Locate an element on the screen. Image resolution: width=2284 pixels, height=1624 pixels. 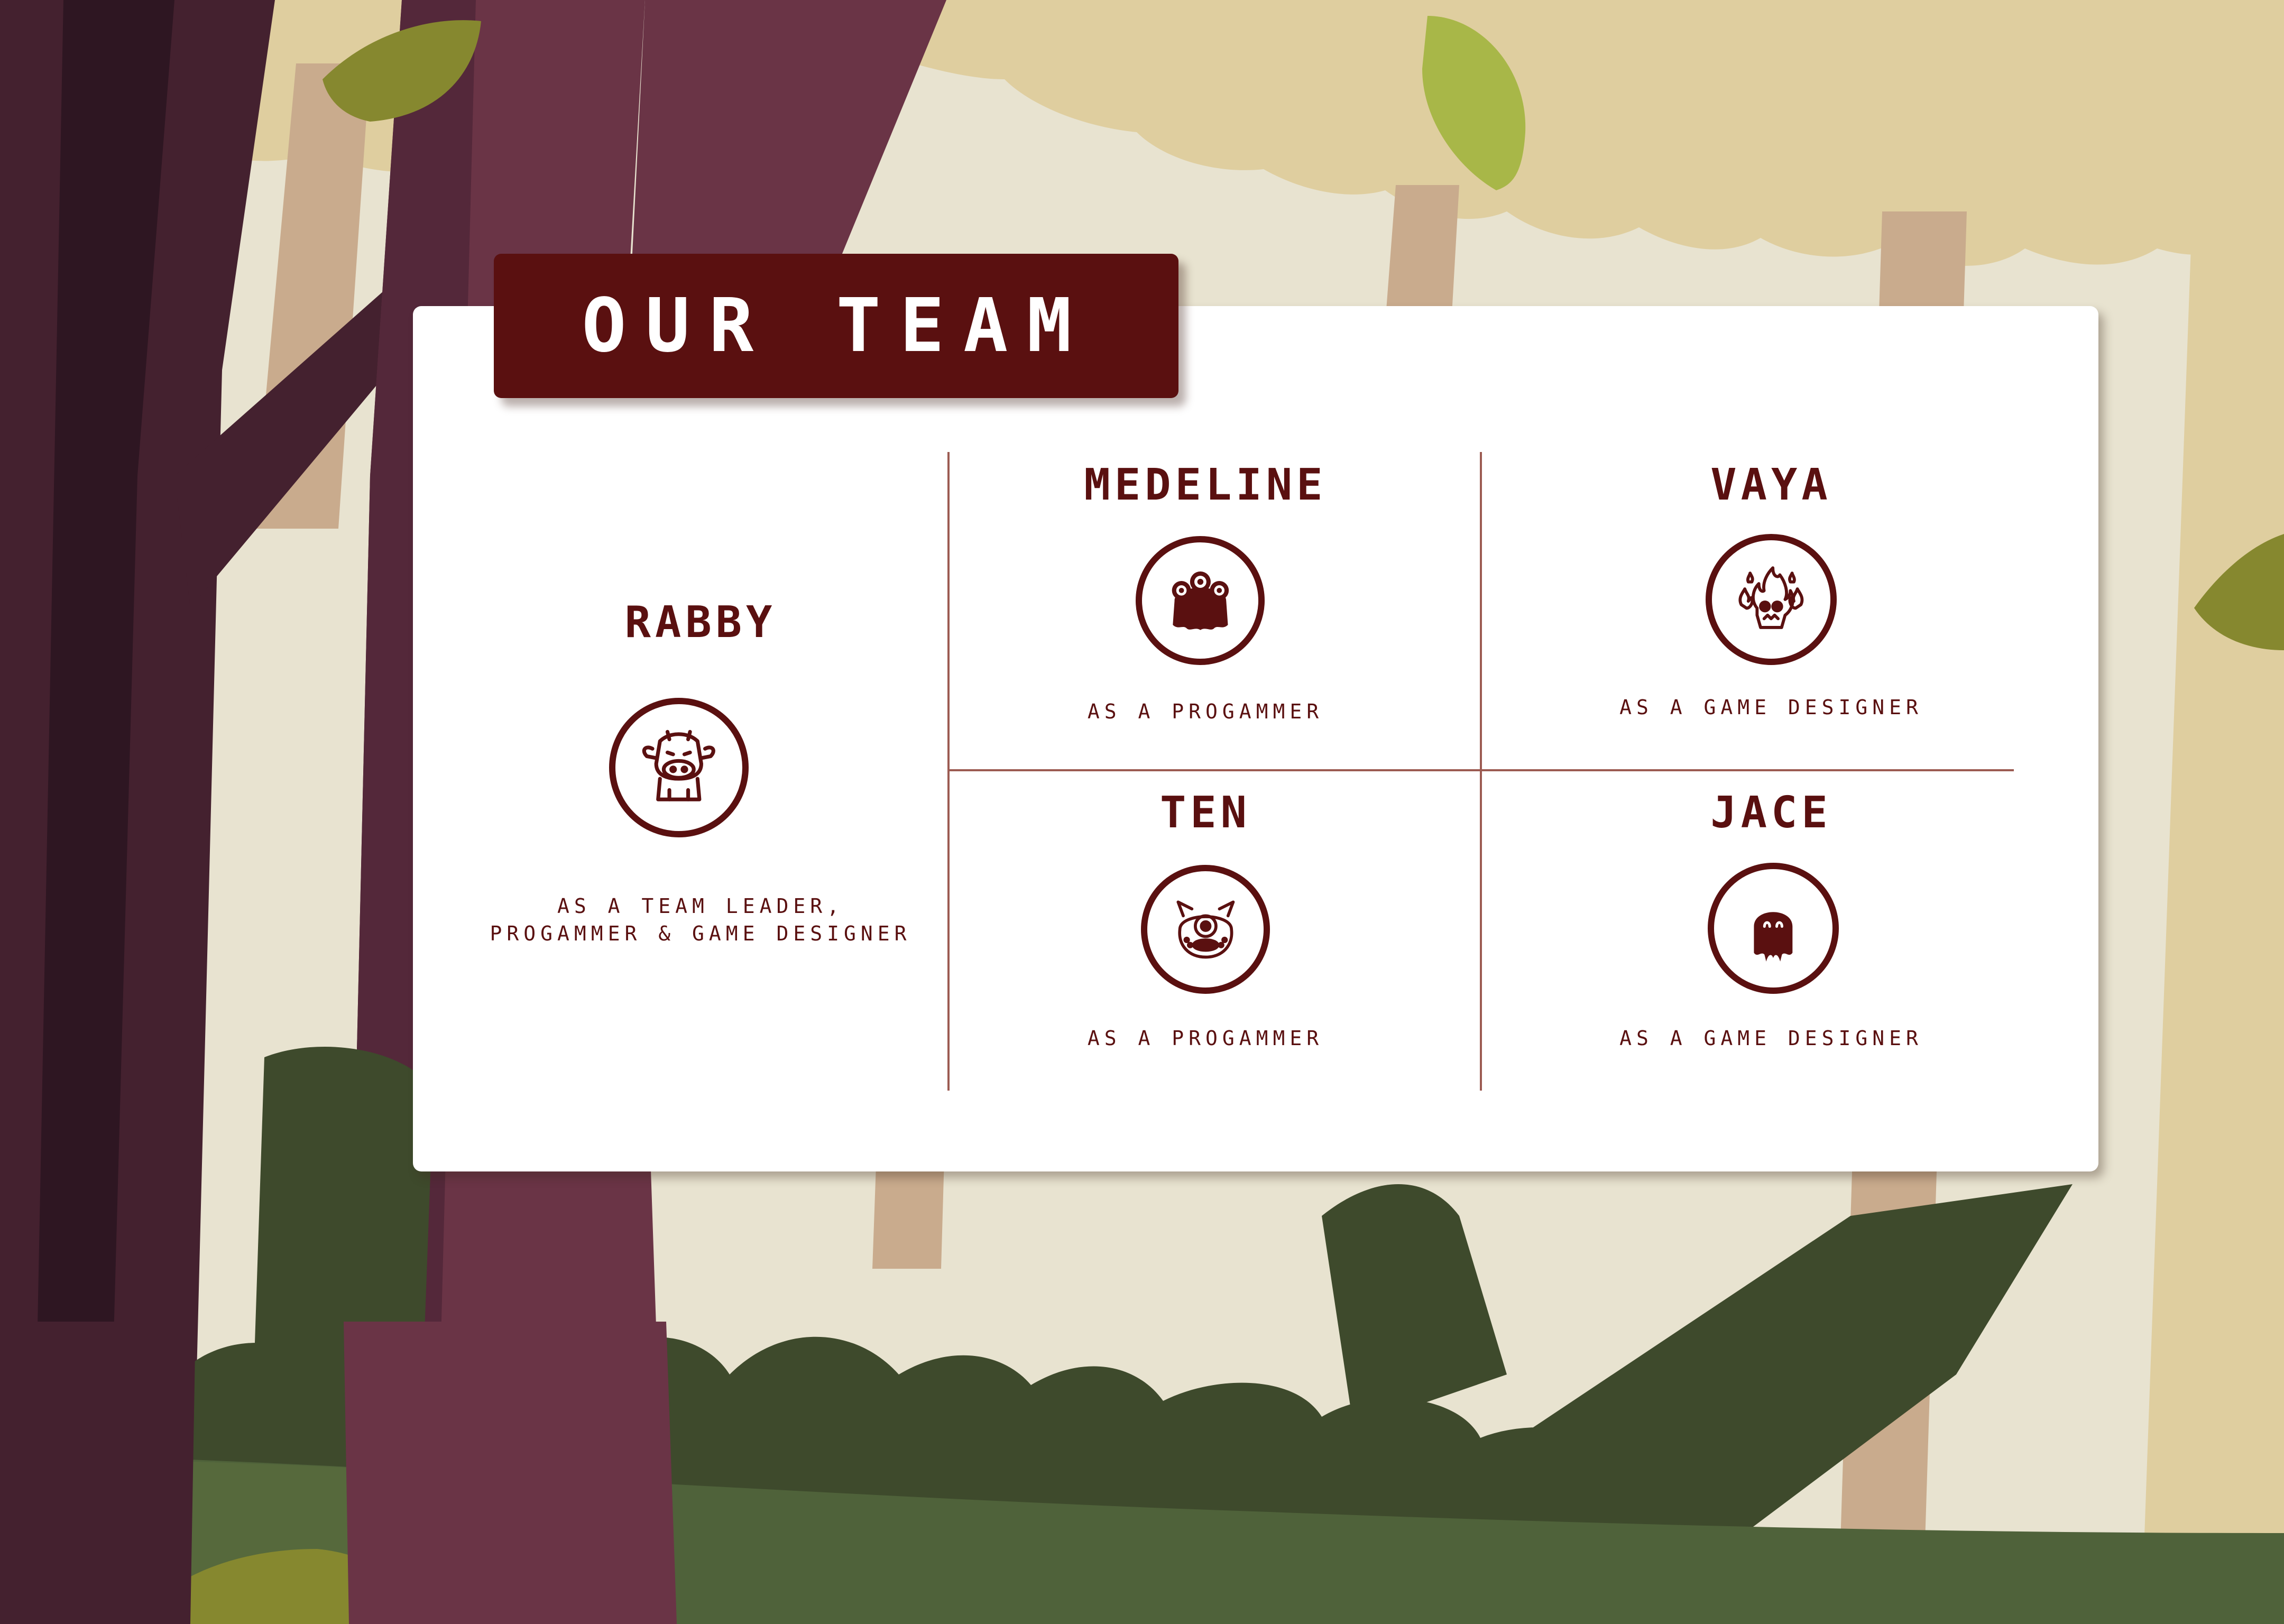
team-member-vaya: VAYA AS A GAME DESIGNER is located at coordinates (1771, 597).